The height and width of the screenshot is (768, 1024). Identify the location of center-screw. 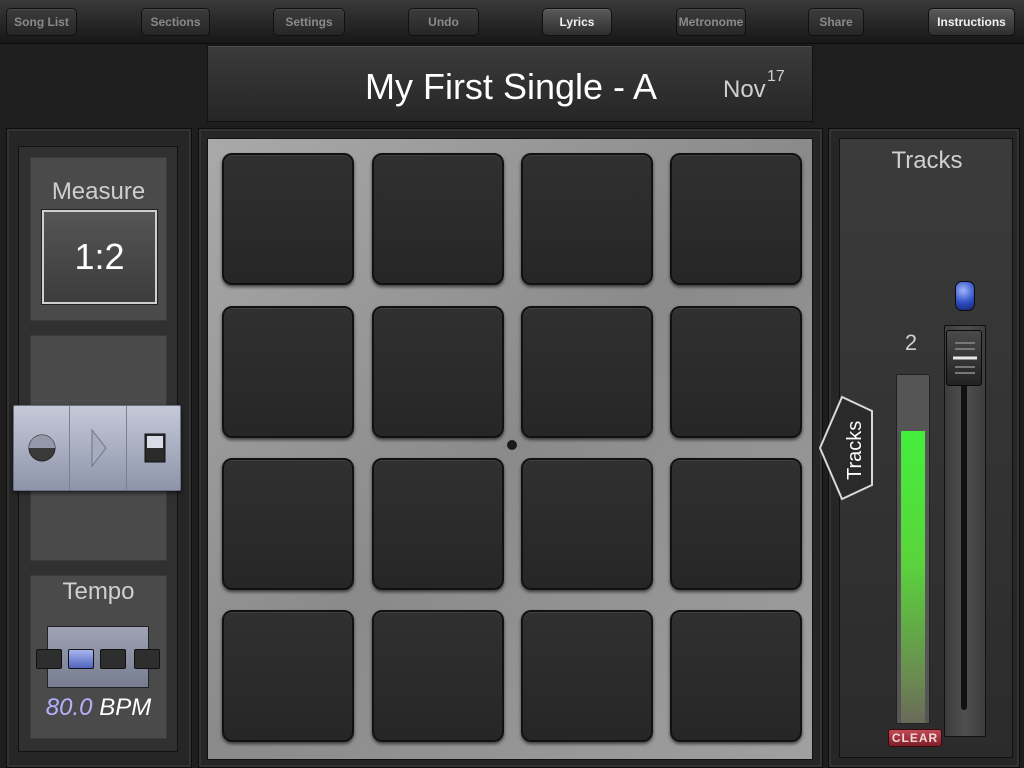
(512, 445).